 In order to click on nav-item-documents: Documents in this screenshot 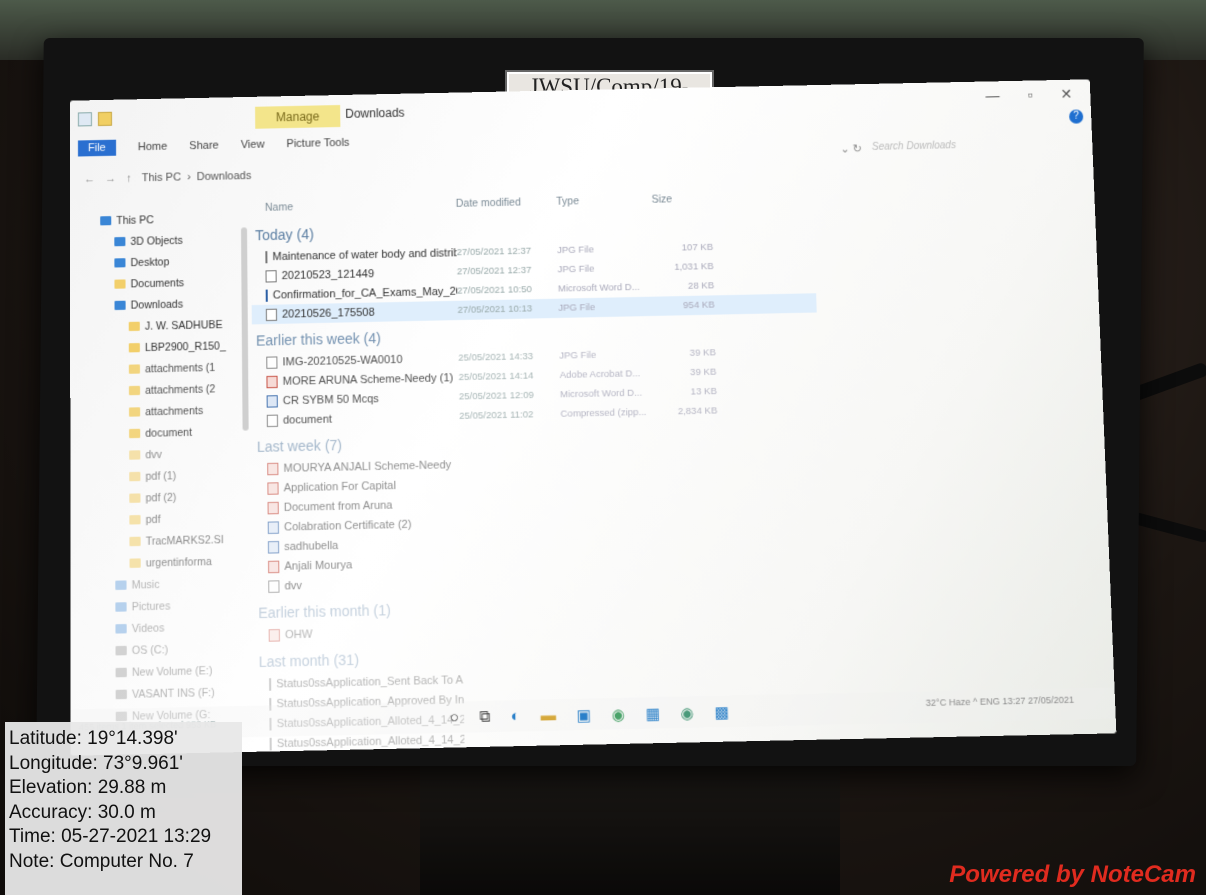, I will do `click(170, 283)`.